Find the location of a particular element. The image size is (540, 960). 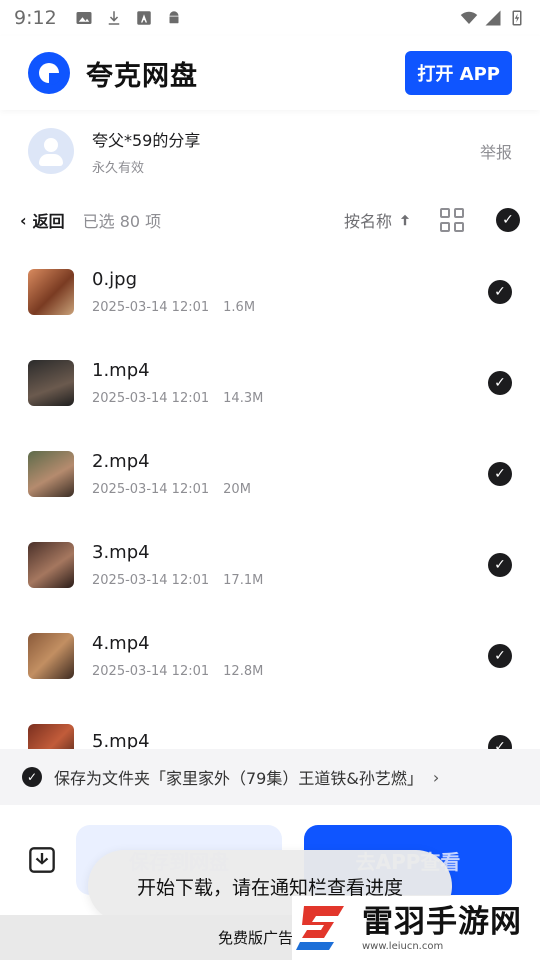

file-row: 0.jpg 2025-03-14 12:01 1.6M ✓ is located at coordinates (270, 291).